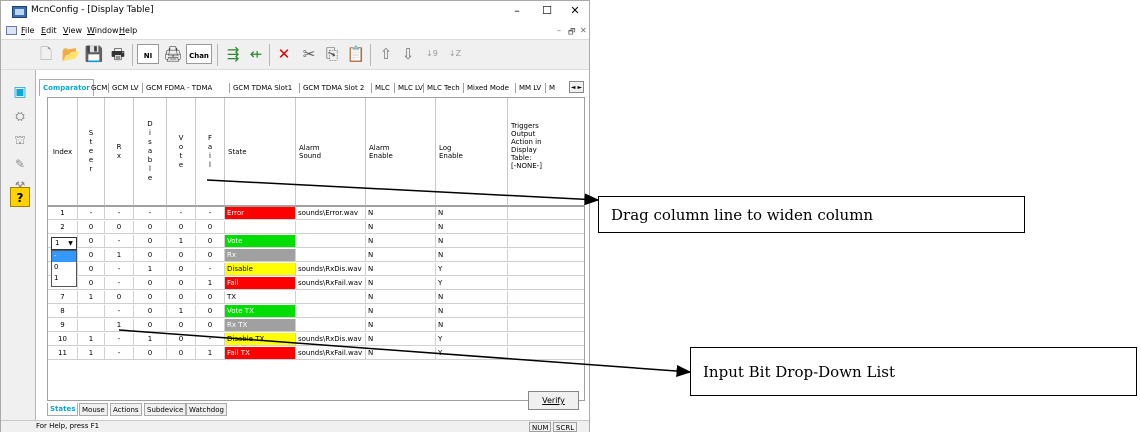 This screenshot has width=1141, height=432. Describe the element at coordinates (403, 192) in the screenshot. I see `drag-callout-arrow` at that location.